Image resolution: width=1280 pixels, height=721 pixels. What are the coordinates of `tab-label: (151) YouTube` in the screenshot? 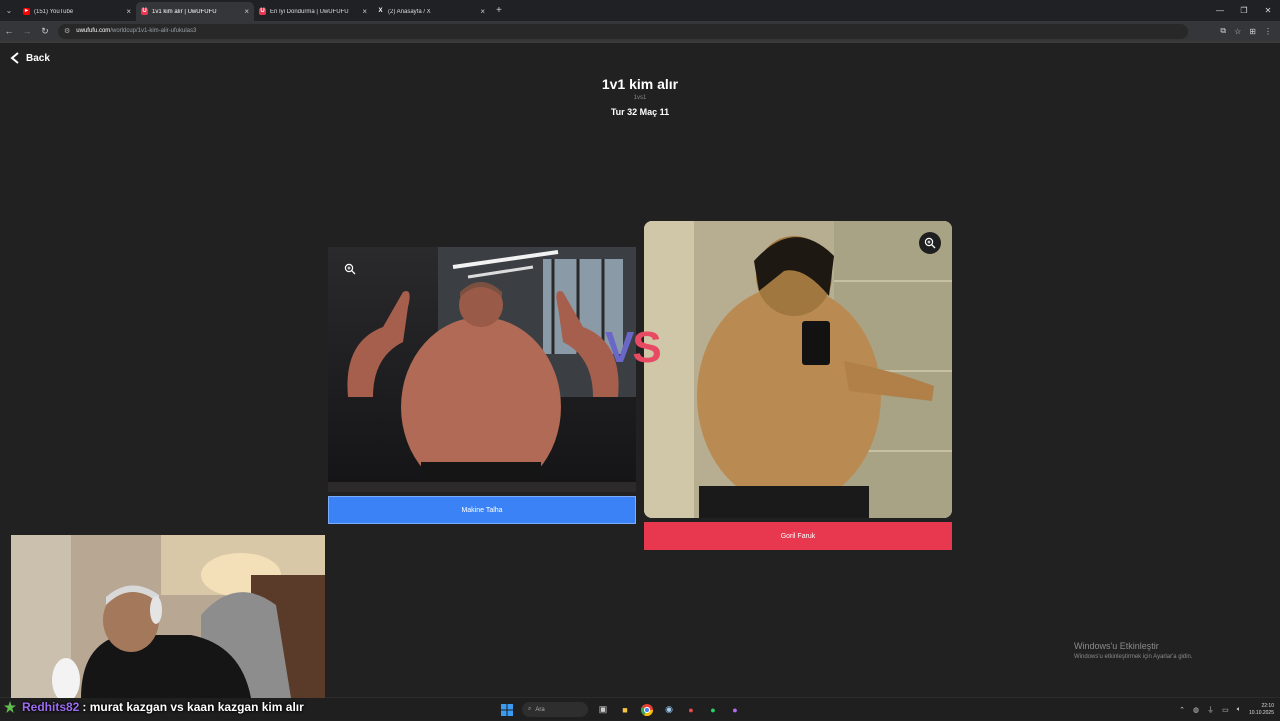 It's located at (54, 11).